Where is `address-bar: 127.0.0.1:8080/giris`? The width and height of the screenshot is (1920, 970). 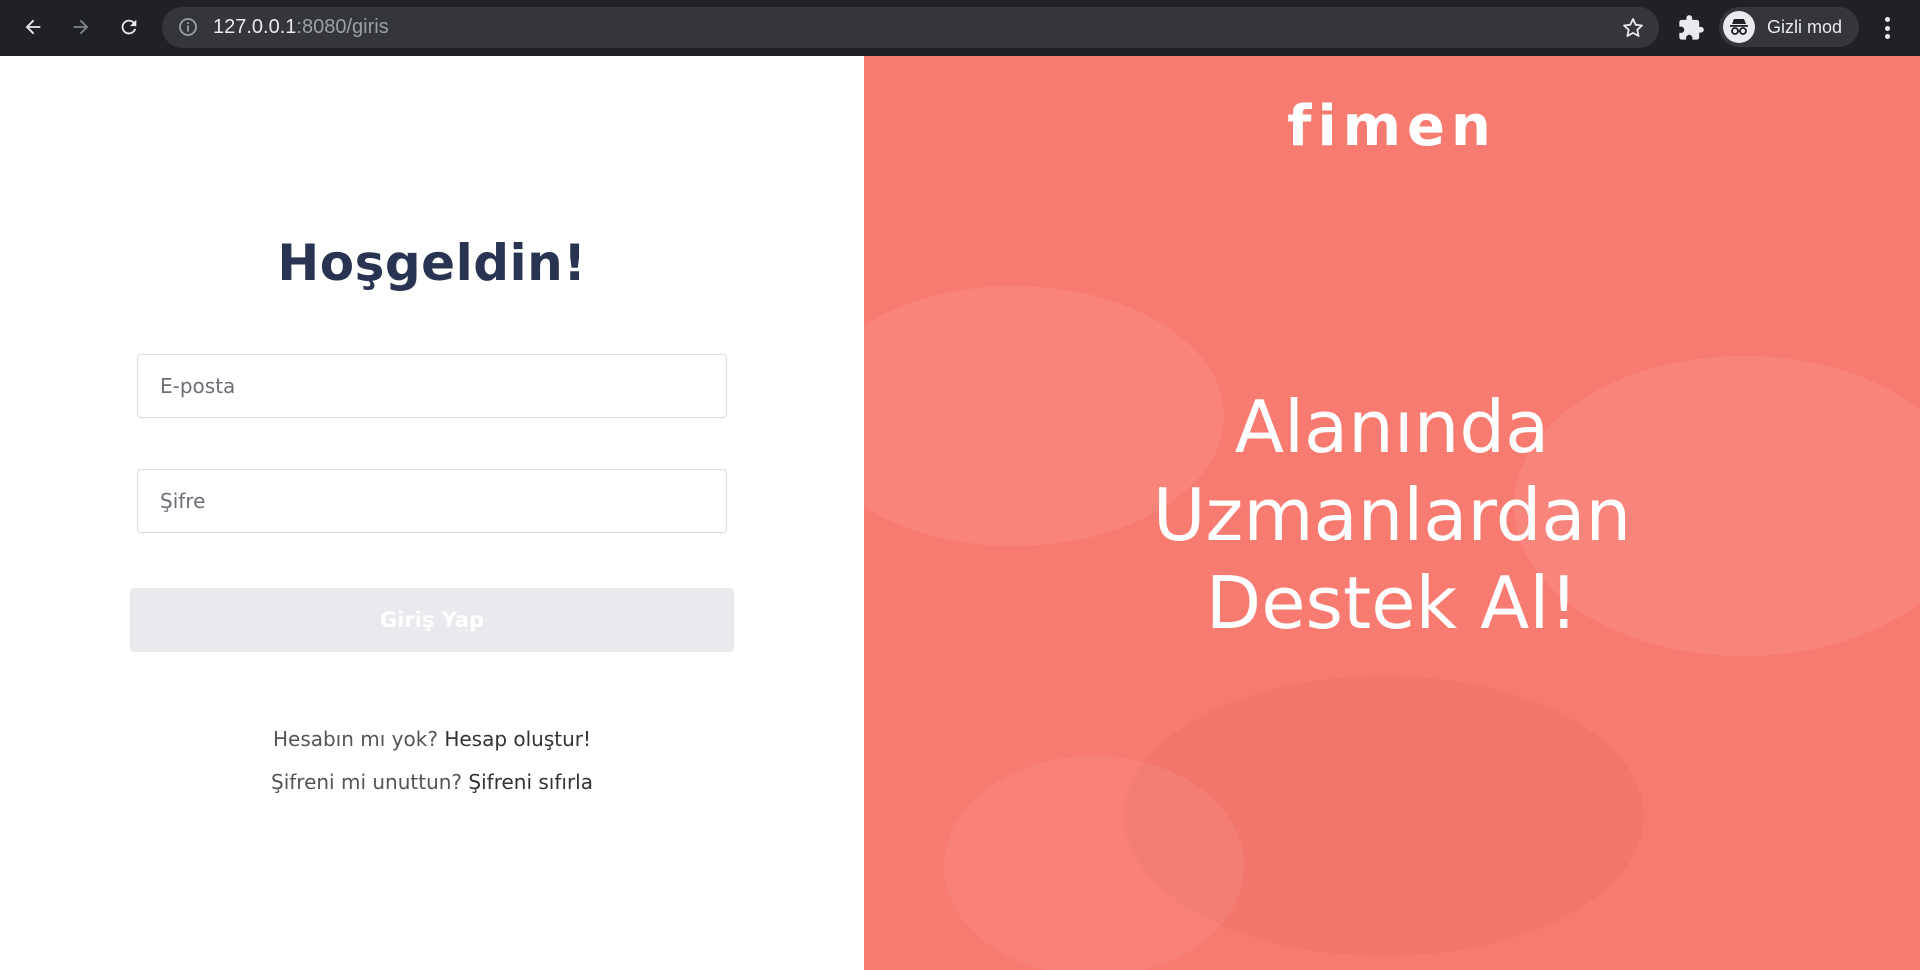
address-bar: 127.0.0.1:8080/giris is located at coordinates (910, 27).